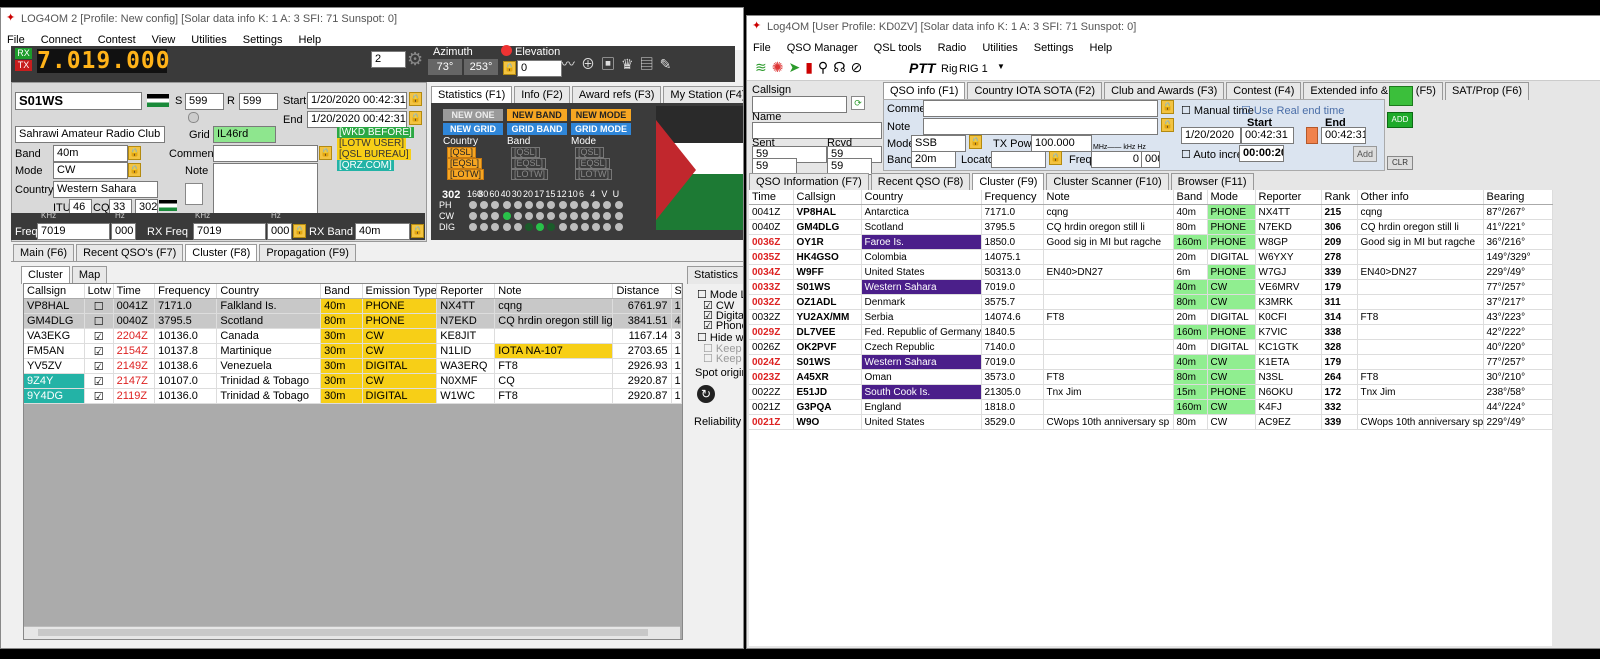  Describe the element at coordinates (1055, 158) in the screenshot. I see `locator-lock-icon: 🔒` at that location.